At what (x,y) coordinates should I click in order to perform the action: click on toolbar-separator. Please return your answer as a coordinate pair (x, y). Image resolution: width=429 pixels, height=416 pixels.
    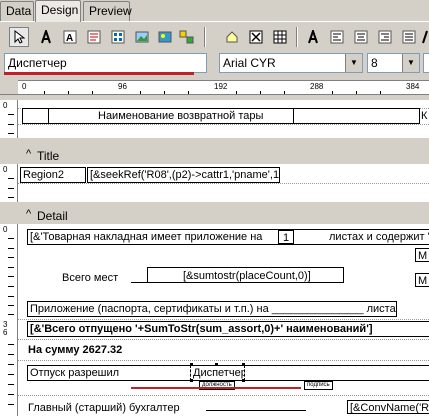
    Looking at the image, I should click on (205, 37).